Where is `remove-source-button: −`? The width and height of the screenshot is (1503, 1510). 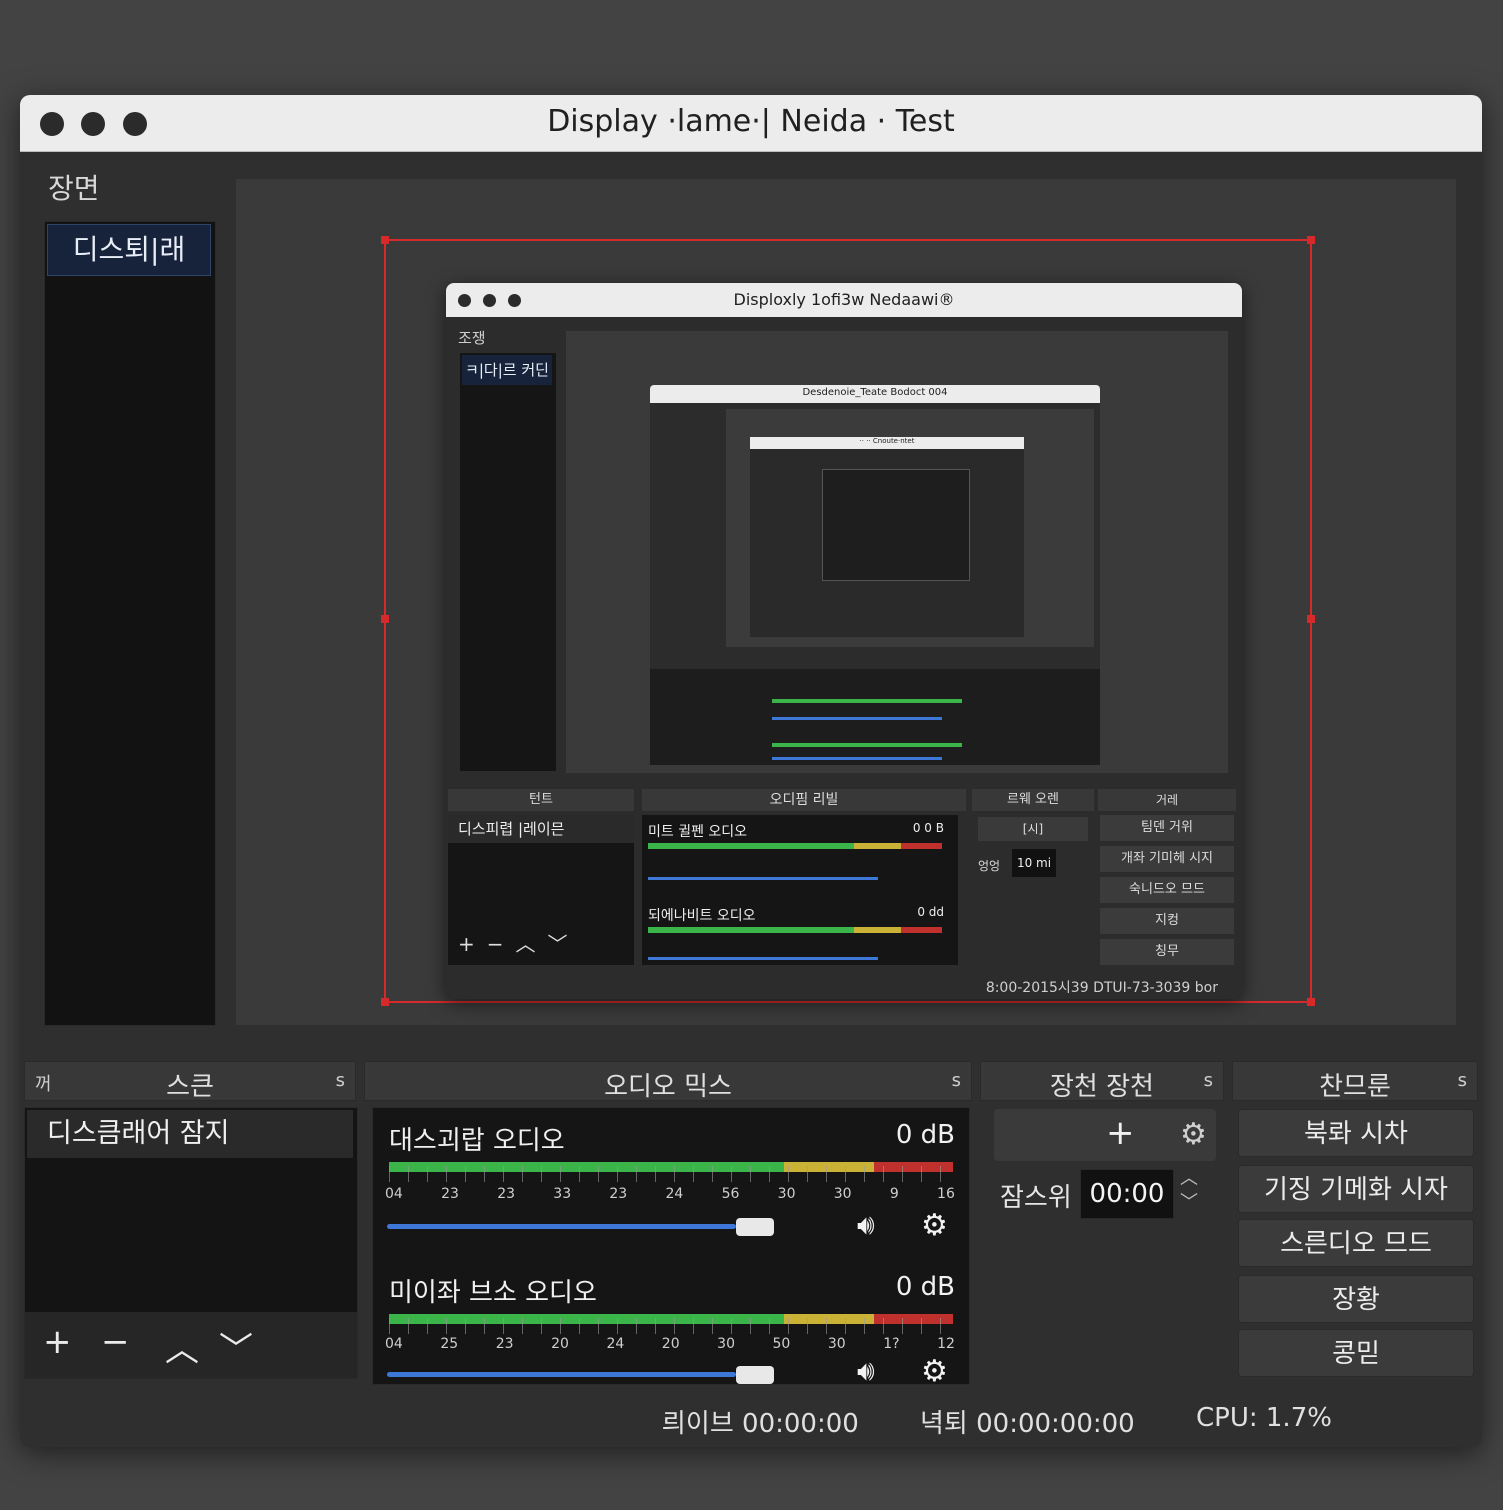
remove-source-button: − is located at coordinates (115, 1342).